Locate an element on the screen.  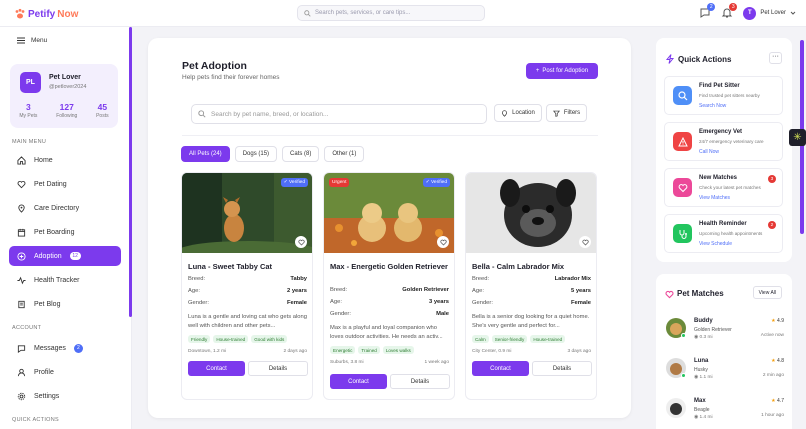
quick-action-link: Call Now is located at coordinates (709, 152).